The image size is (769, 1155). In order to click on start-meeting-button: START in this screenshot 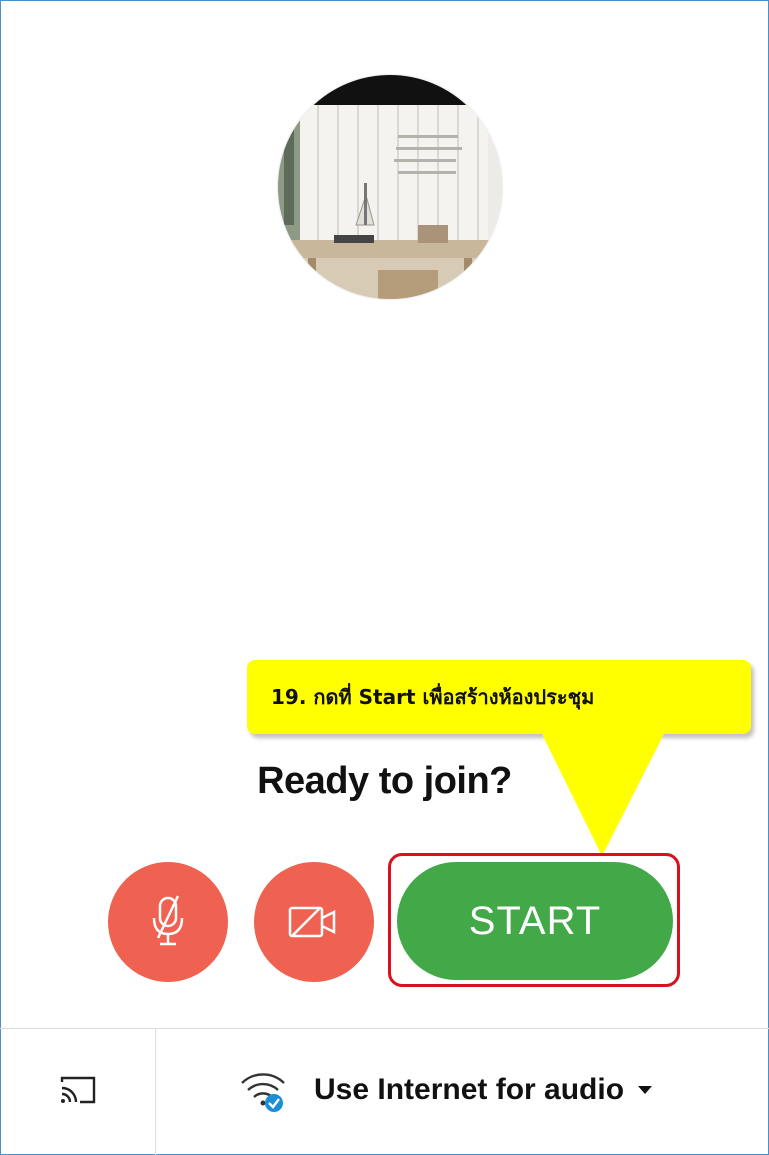, I will do `click(535, 921)`.